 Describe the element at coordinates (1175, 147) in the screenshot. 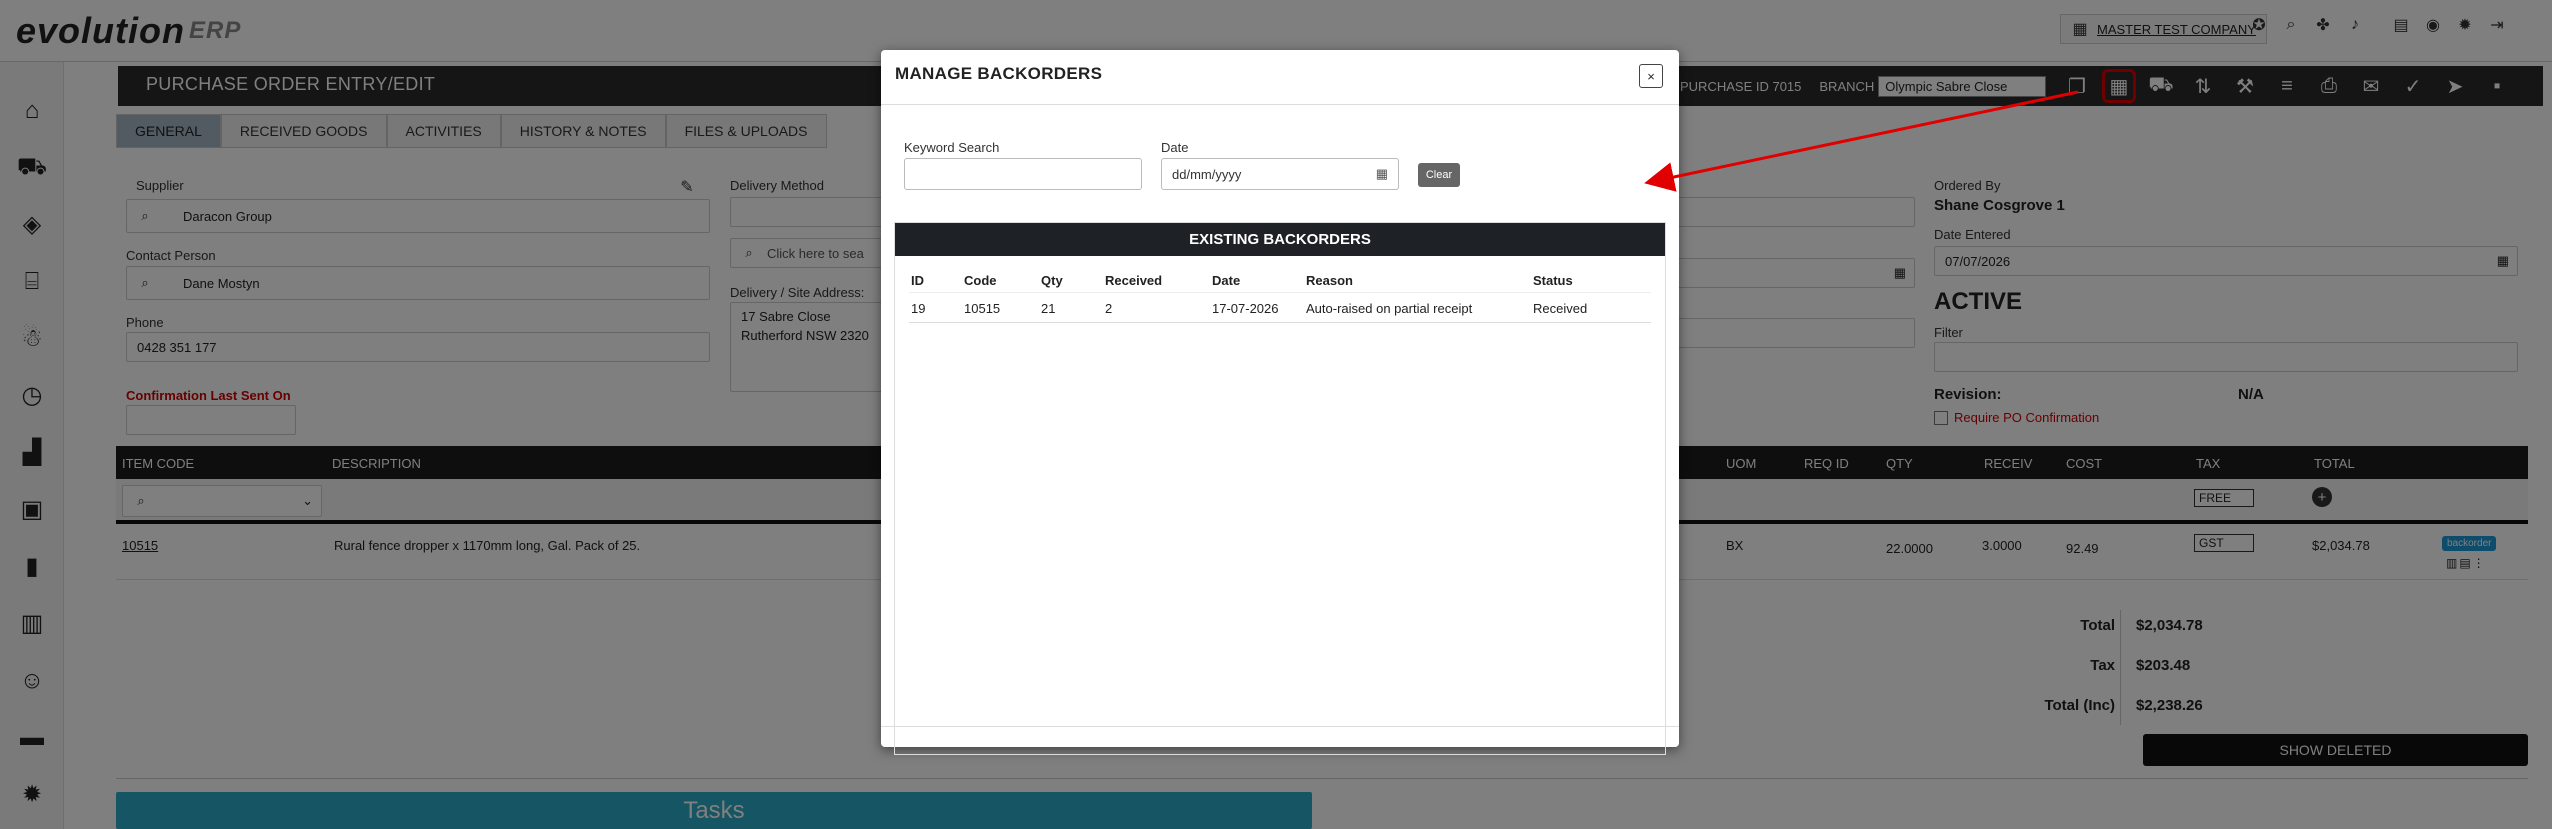

I see `date-label: Date` at that location.